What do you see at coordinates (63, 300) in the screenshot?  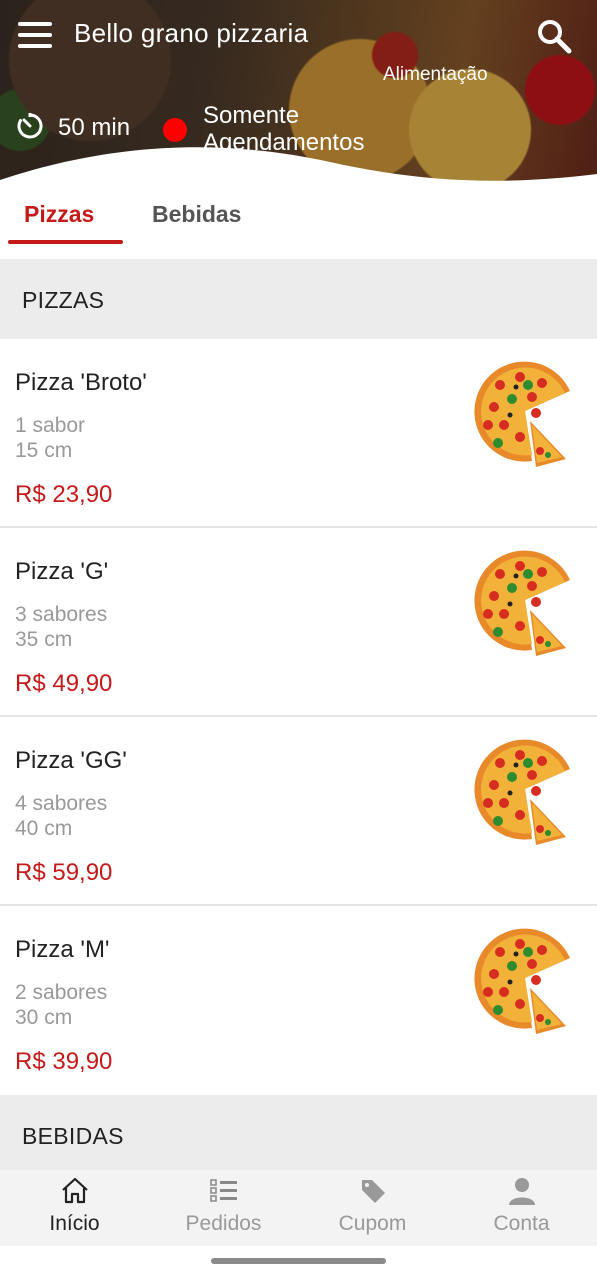 I see `section-title: PIZZAS` at bounding box center [63, 300].